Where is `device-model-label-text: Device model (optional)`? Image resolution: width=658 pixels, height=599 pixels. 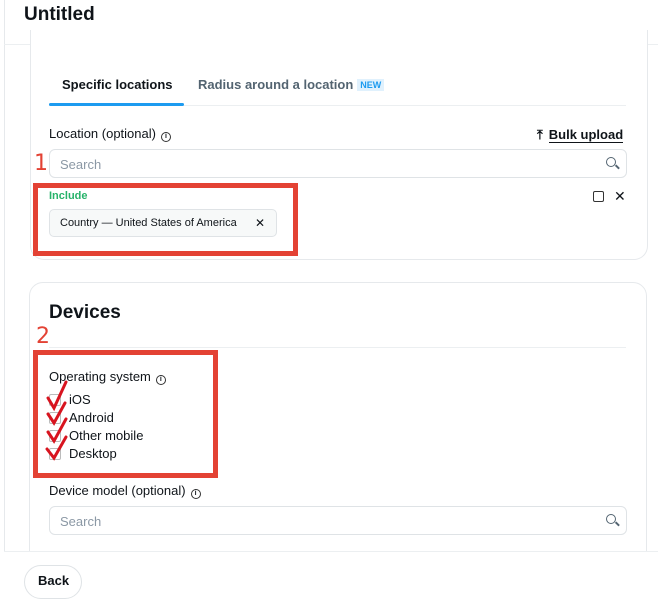 device-model-label-text: Device model (optional) is located at coordinates (117, 490).